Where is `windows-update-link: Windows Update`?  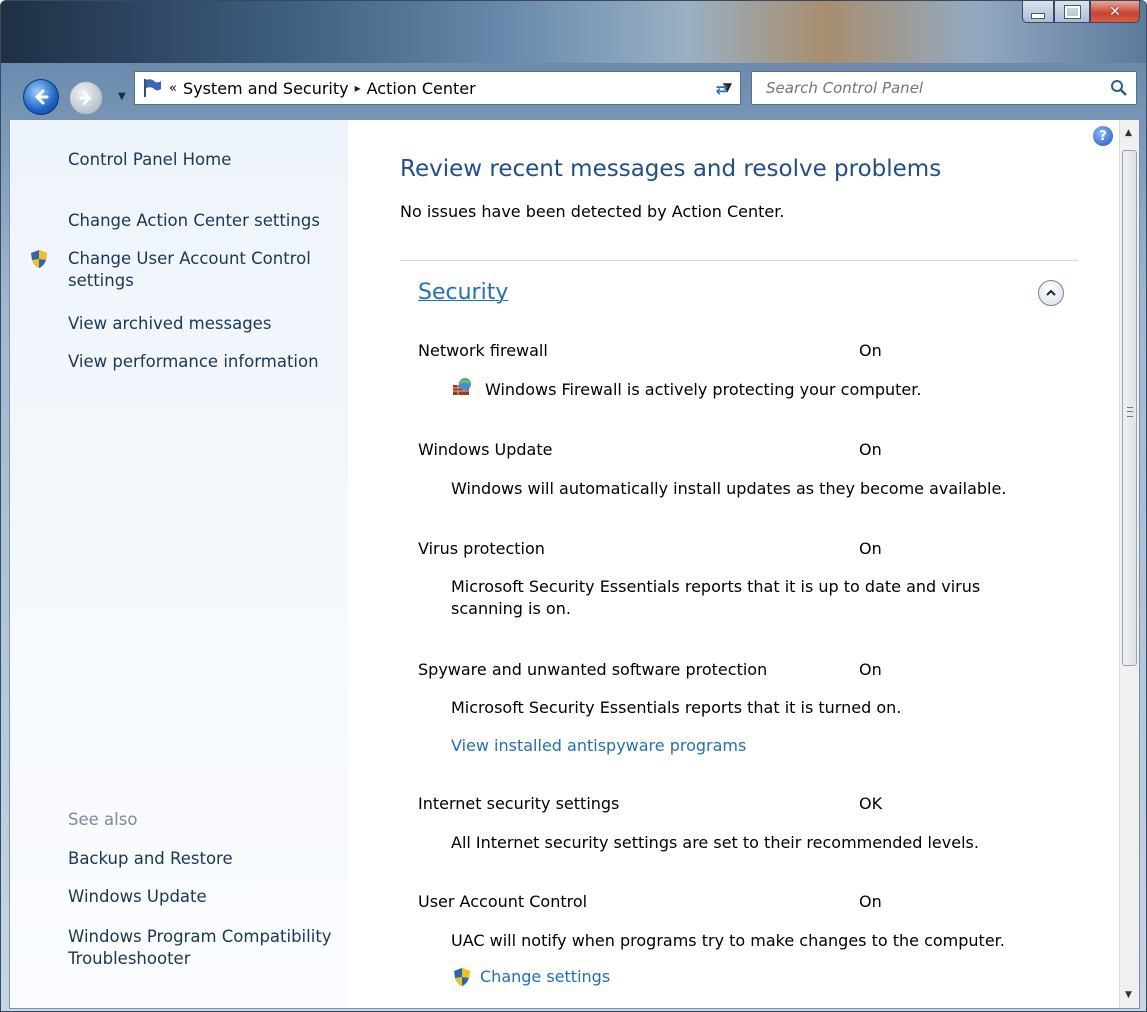 windows-update-link: Windows Update is located at coordinates (137, 897).